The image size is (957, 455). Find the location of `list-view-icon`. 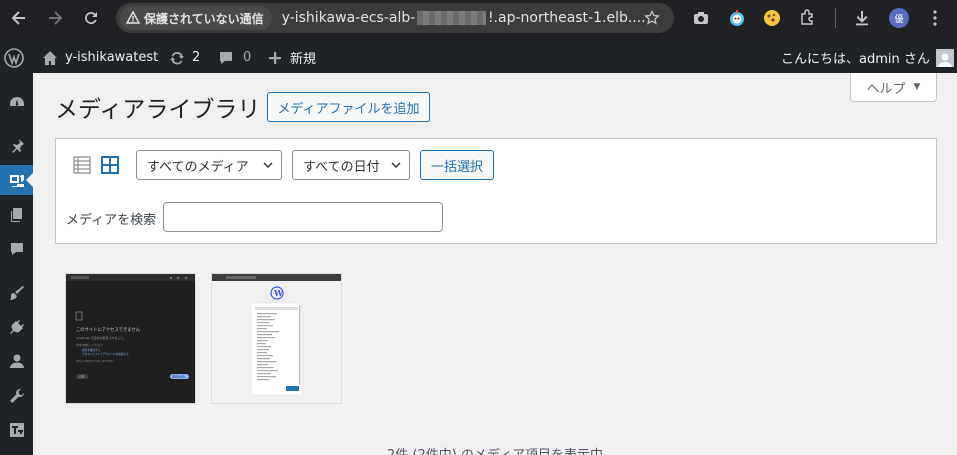

list-view-icon is located at coordinates (82, 165).